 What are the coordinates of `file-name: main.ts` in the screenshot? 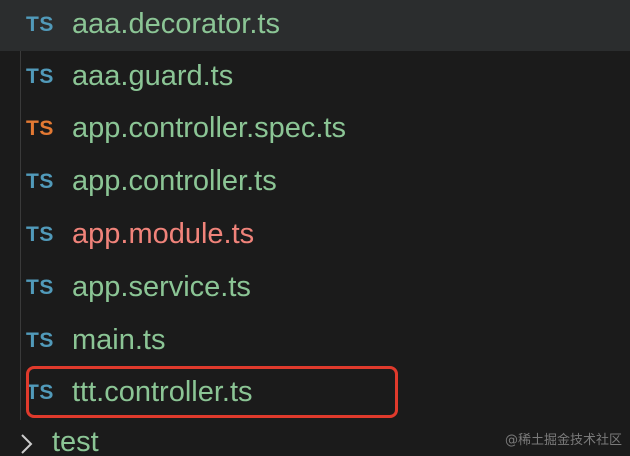 It's located at (119, 340).